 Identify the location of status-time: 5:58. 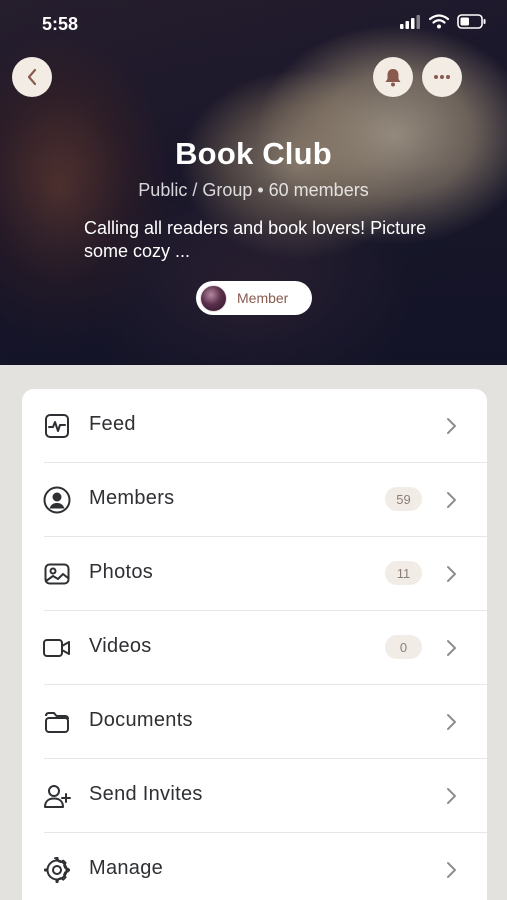
(60, 24).